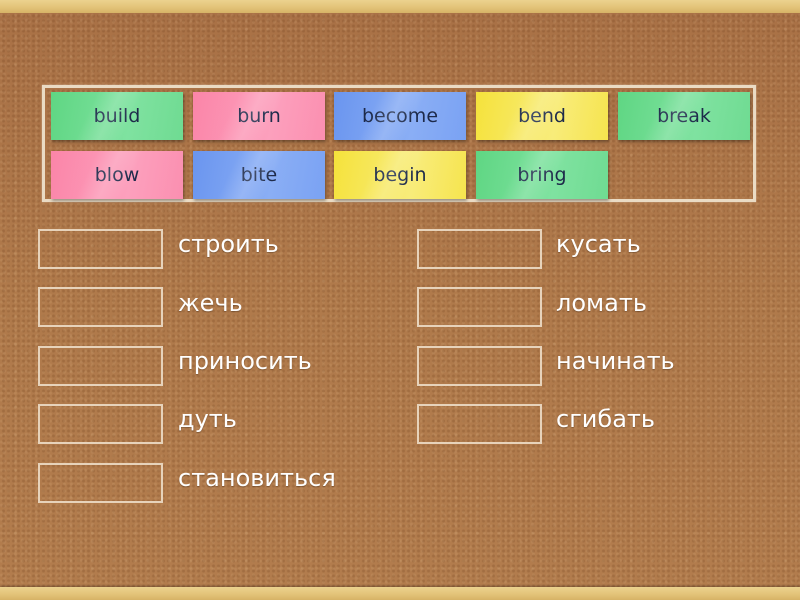  I want to click on target-label: дуть, so click(207, 419).